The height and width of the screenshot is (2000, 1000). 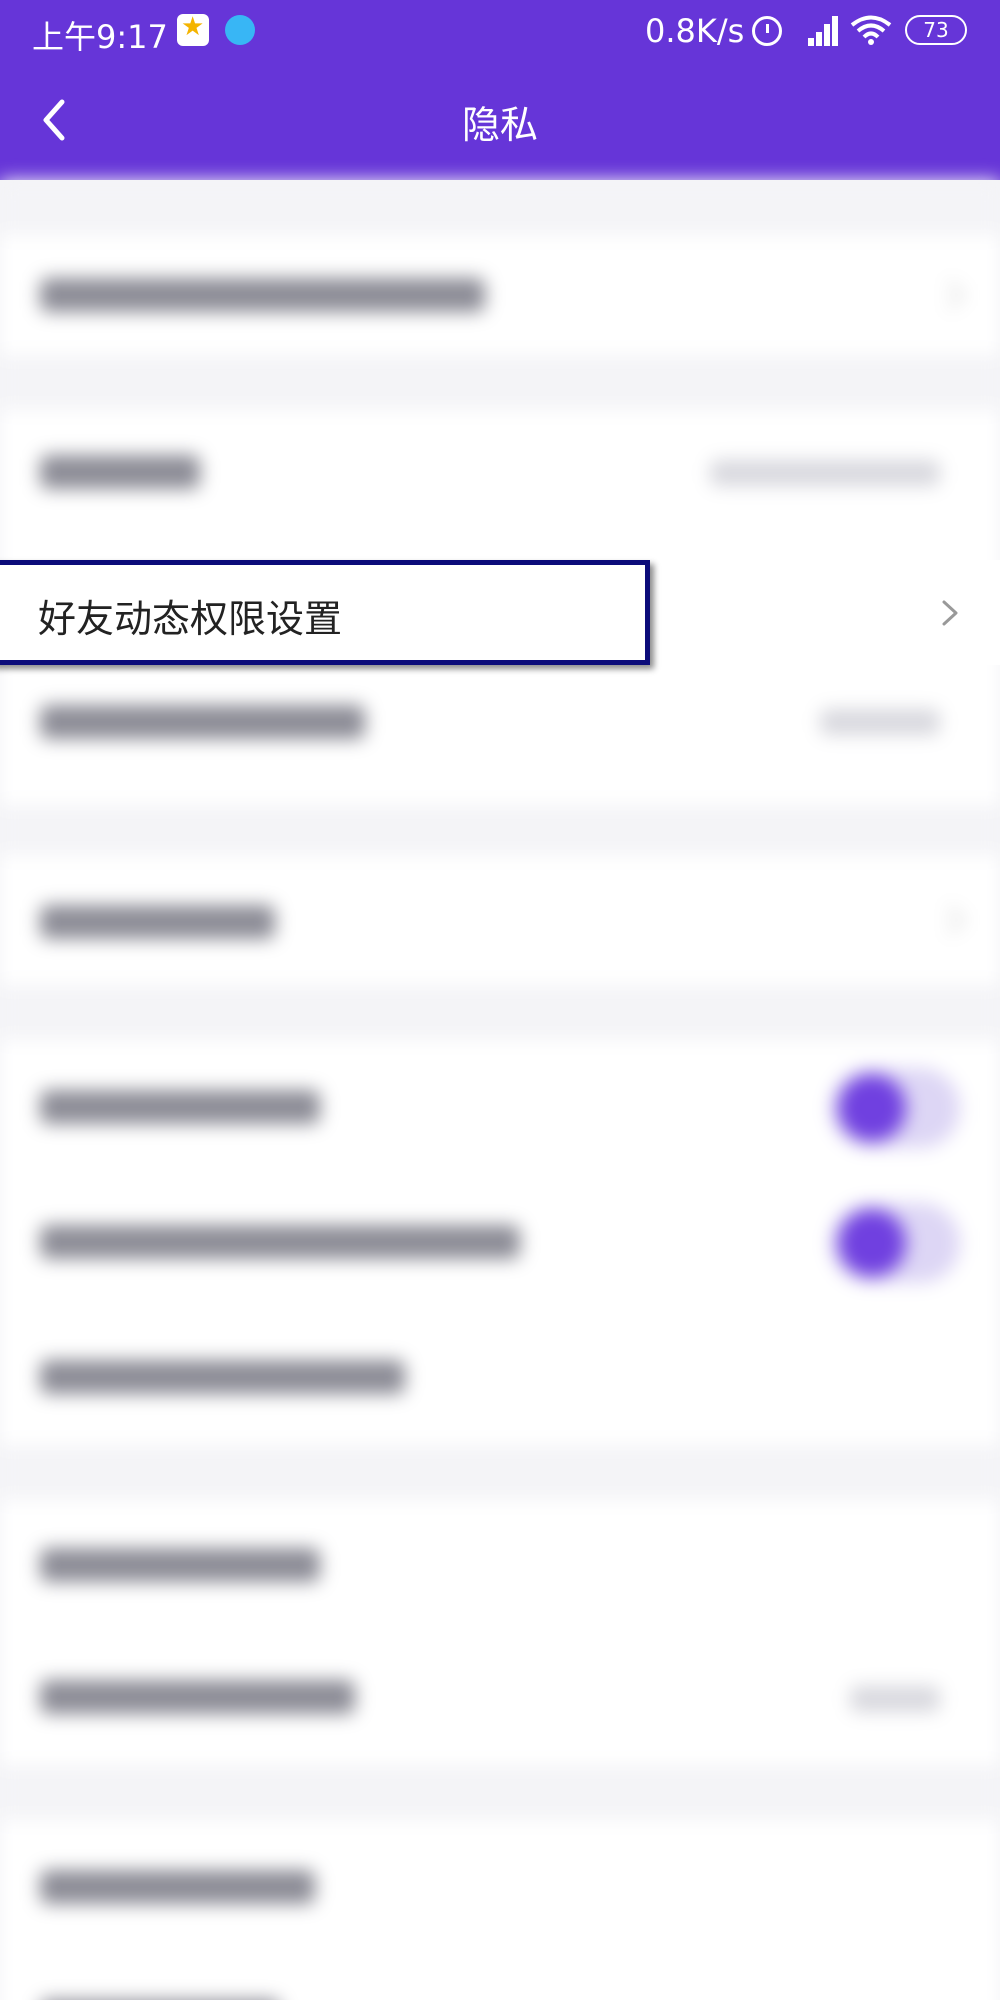 I want to click on browser-app-icon, so click(x=240, y=30).